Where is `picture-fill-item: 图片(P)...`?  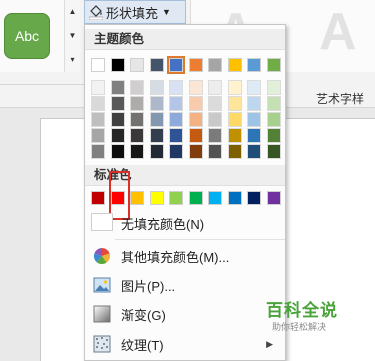 picture-fill-item: 图片(P)... is located at coordinates (185, 285).